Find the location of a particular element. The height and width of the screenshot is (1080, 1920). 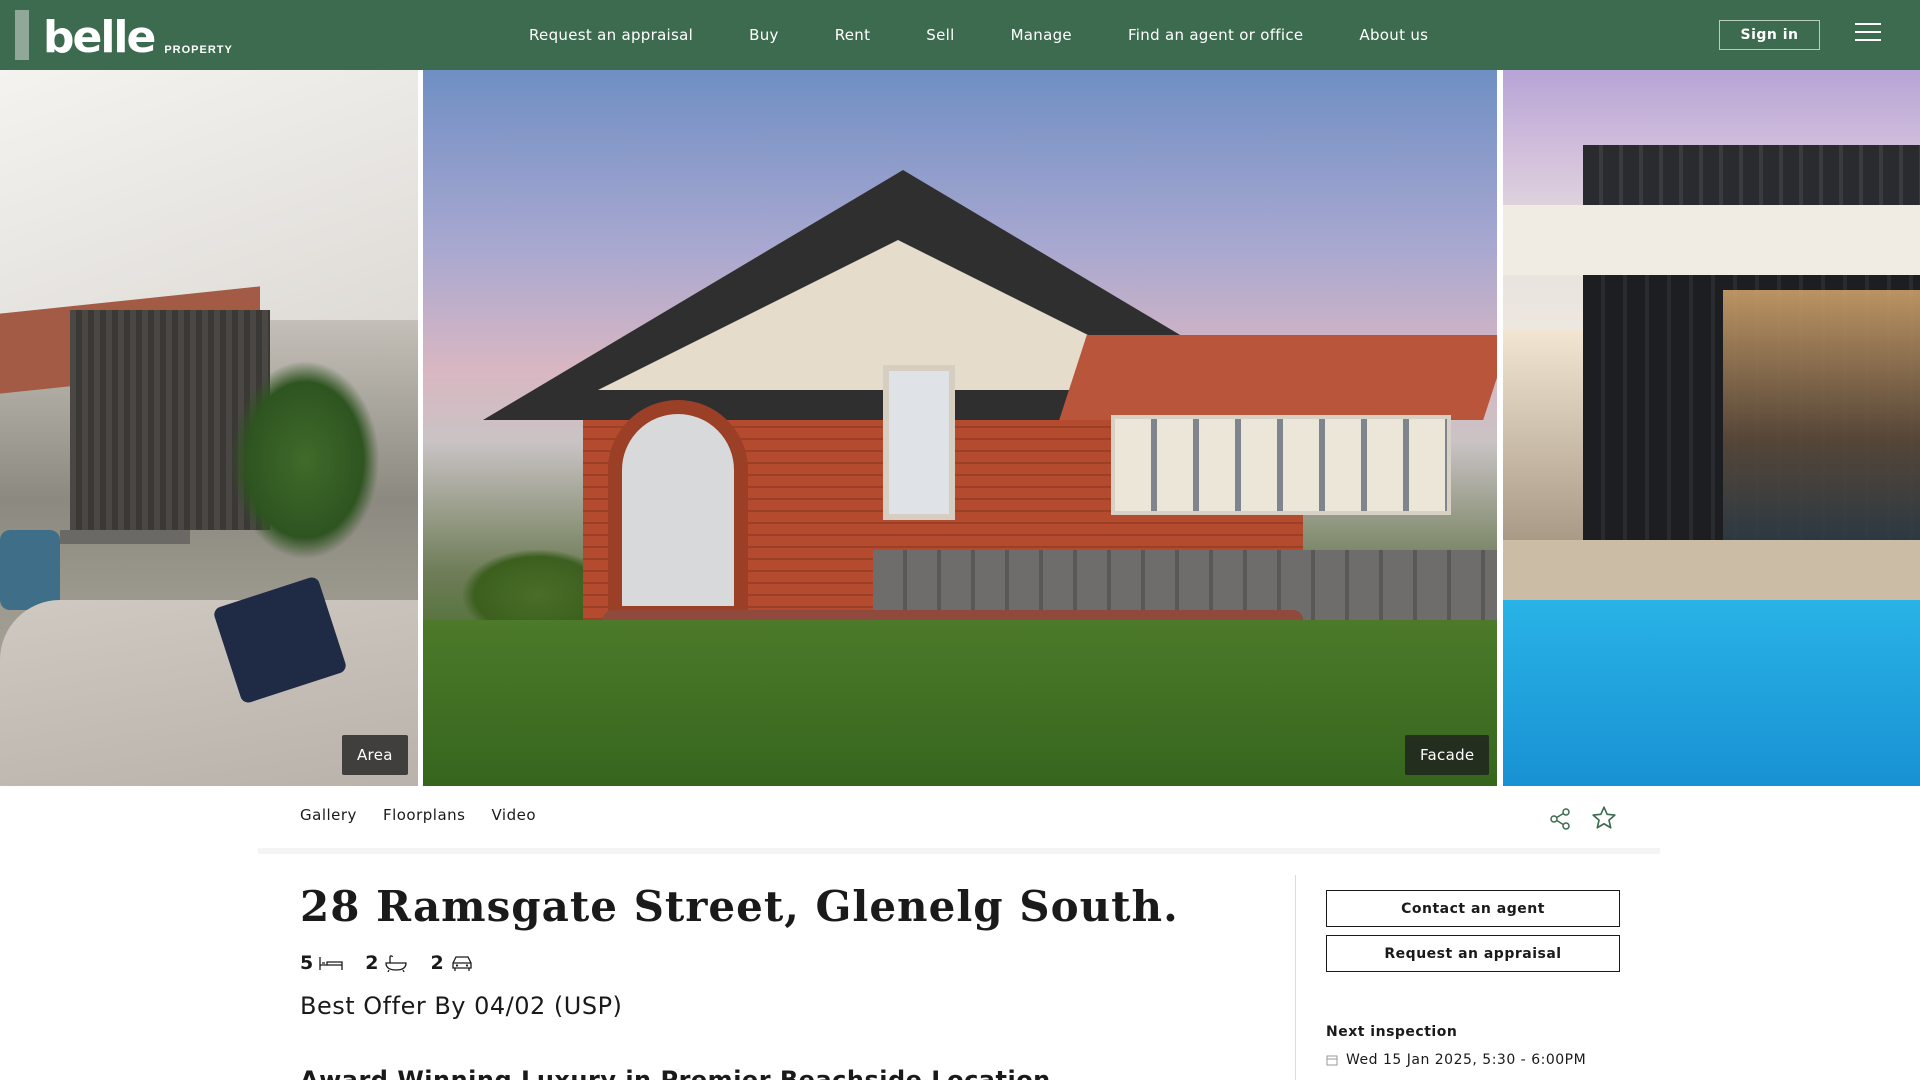

bath-icon is located at coordinates (396, 963).